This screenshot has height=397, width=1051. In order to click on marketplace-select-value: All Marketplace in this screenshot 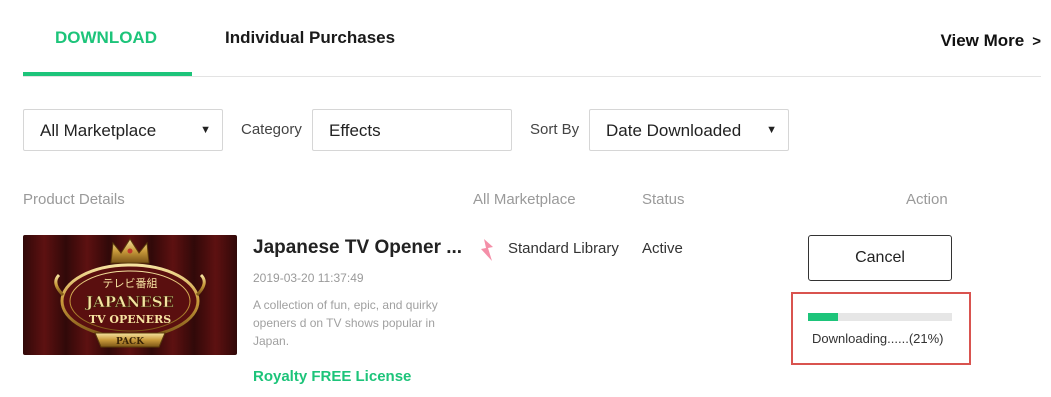, I will do `click(98, 130)`.